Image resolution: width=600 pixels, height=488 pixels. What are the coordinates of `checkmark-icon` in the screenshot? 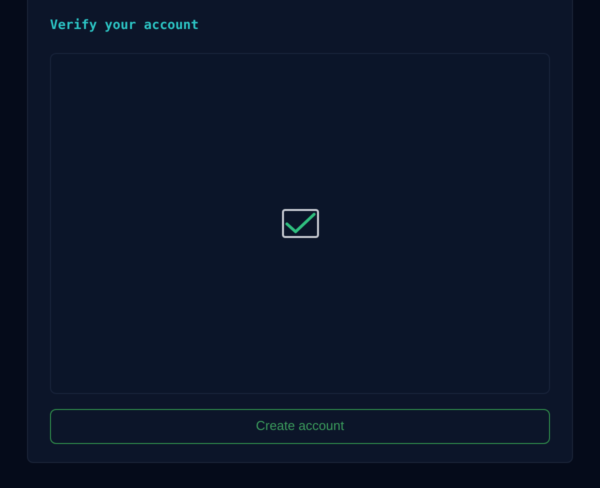 It's located at (300, 223).